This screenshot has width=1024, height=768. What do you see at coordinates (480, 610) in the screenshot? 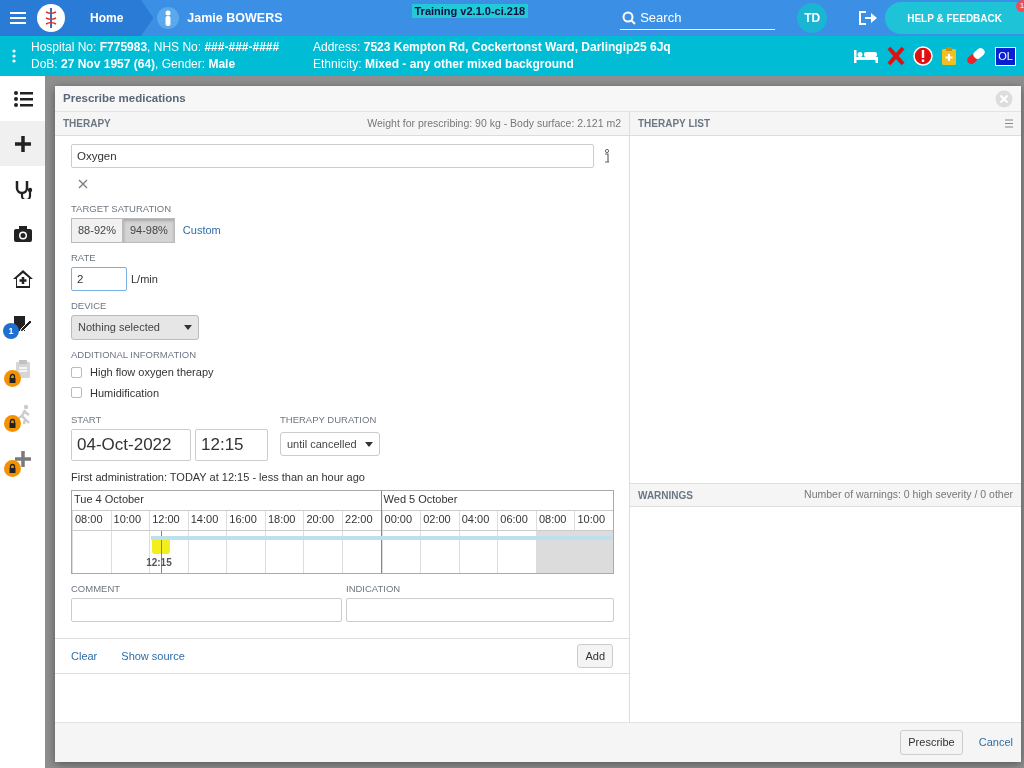
I see `indication-field` at bounding box center [480, 610].